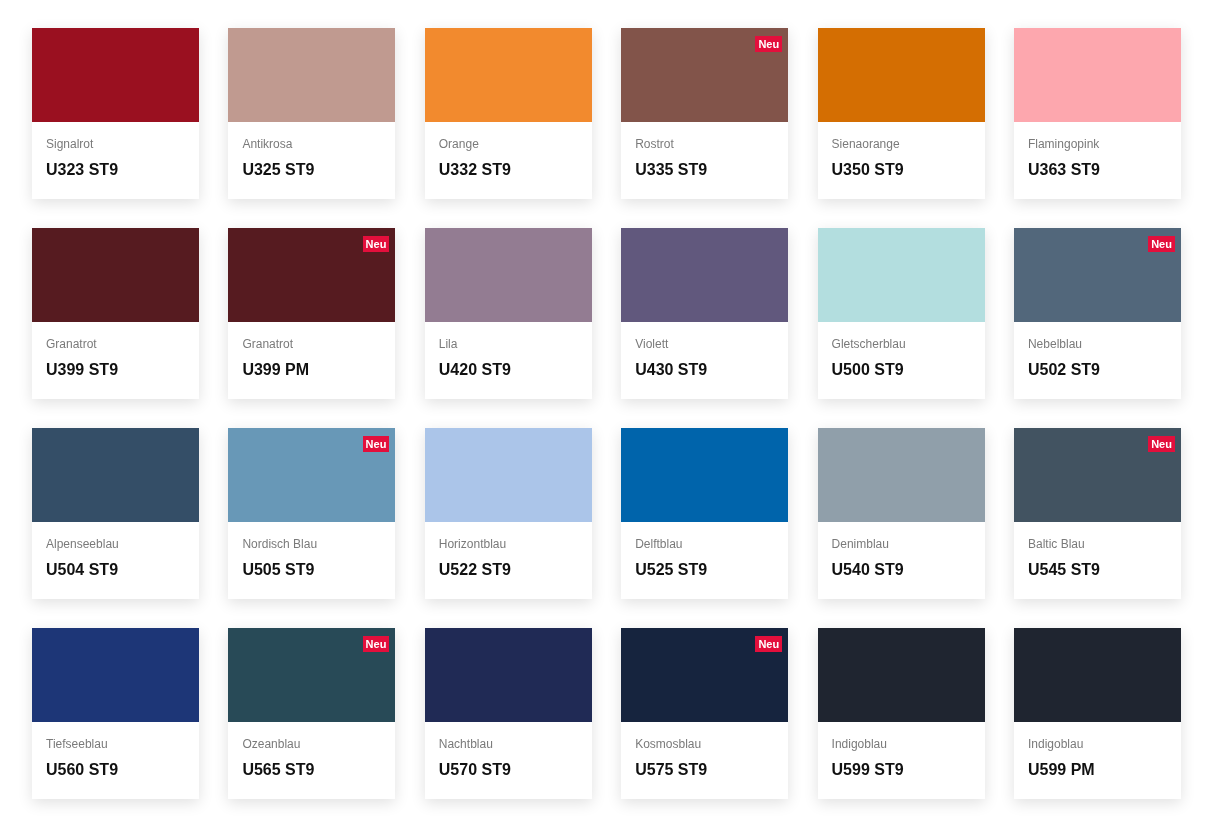 This screenshot has height=821, width=1219. Describe the element at coordinates (312, 113) in the screenshot. I see `color-card: Antikrosa U325 ST9` at that location.